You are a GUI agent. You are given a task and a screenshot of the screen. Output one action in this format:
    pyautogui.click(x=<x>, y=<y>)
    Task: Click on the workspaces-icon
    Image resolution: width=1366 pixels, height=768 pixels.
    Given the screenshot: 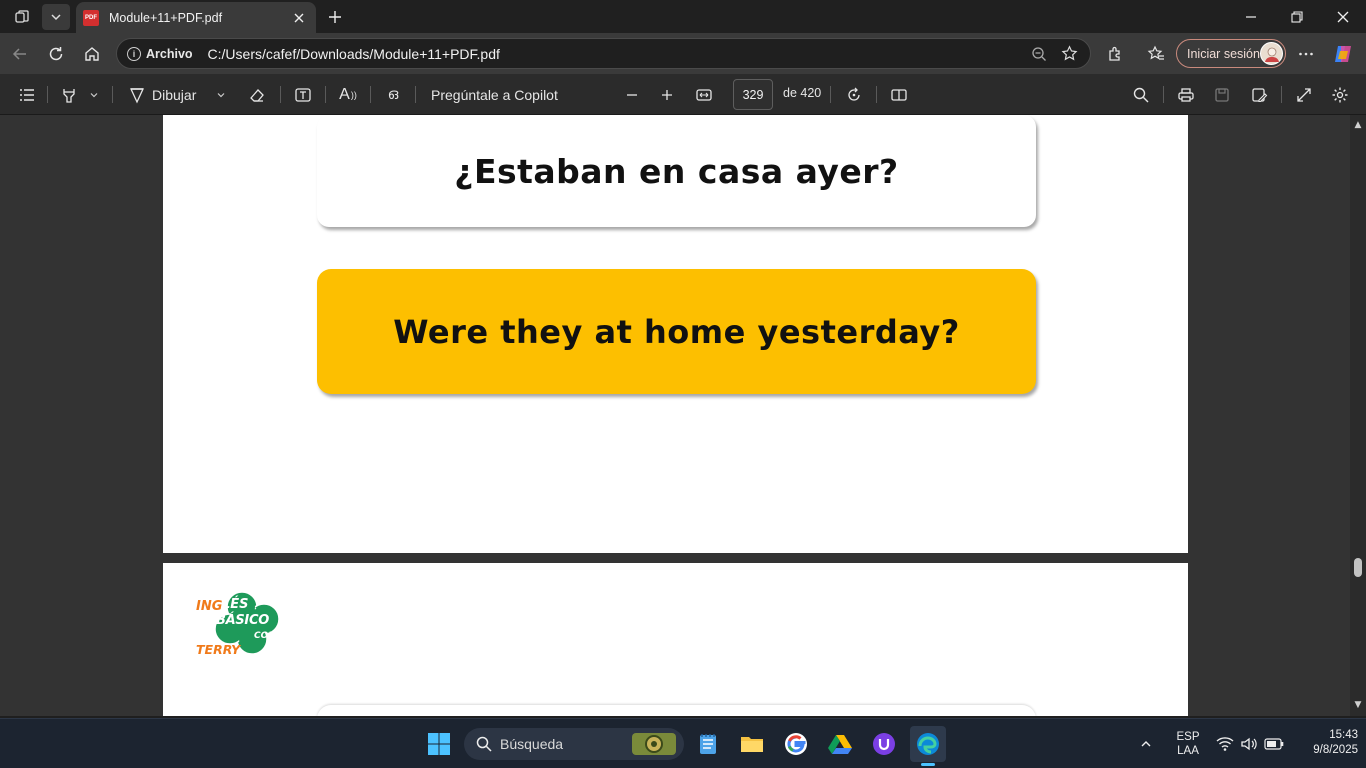 What is the action you would take?
    pyautogui.click(x=22, y=17)
    